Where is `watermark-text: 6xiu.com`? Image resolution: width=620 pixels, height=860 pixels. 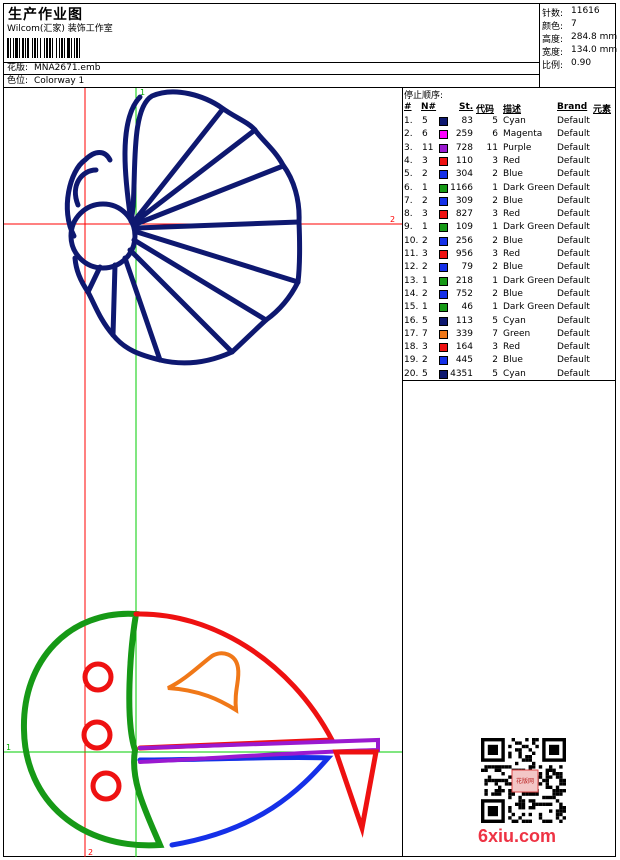
watermark-text: 6xiu.com is located at coordinates (517, 836).